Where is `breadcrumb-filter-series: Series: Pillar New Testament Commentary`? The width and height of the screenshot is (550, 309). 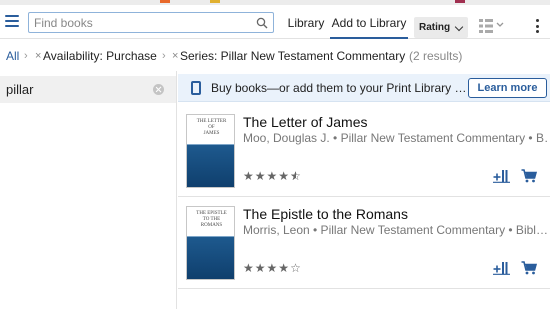
breadcrumb-filter-series: Series: Pillar New Testament Commentary is located at coordinates (293, 56).